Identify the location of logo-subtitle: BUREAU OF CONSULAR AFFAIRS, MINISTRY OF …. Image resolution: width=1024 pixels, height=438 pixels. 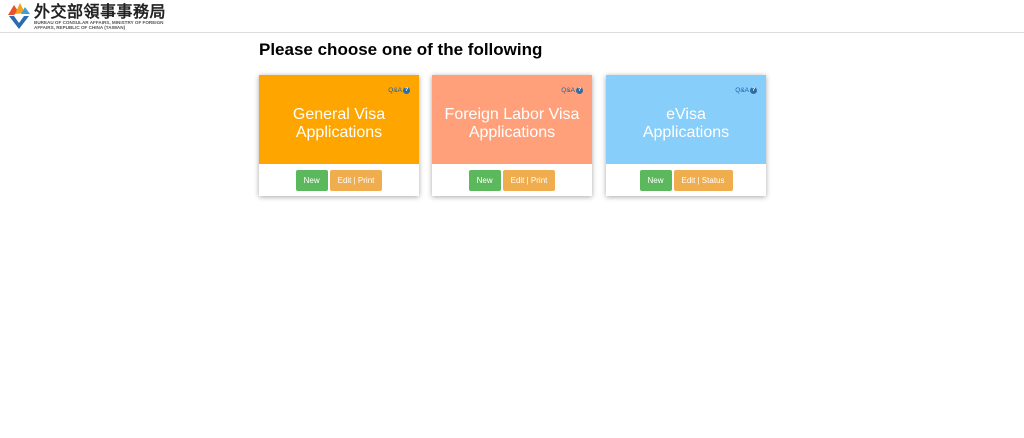
(101, 25).